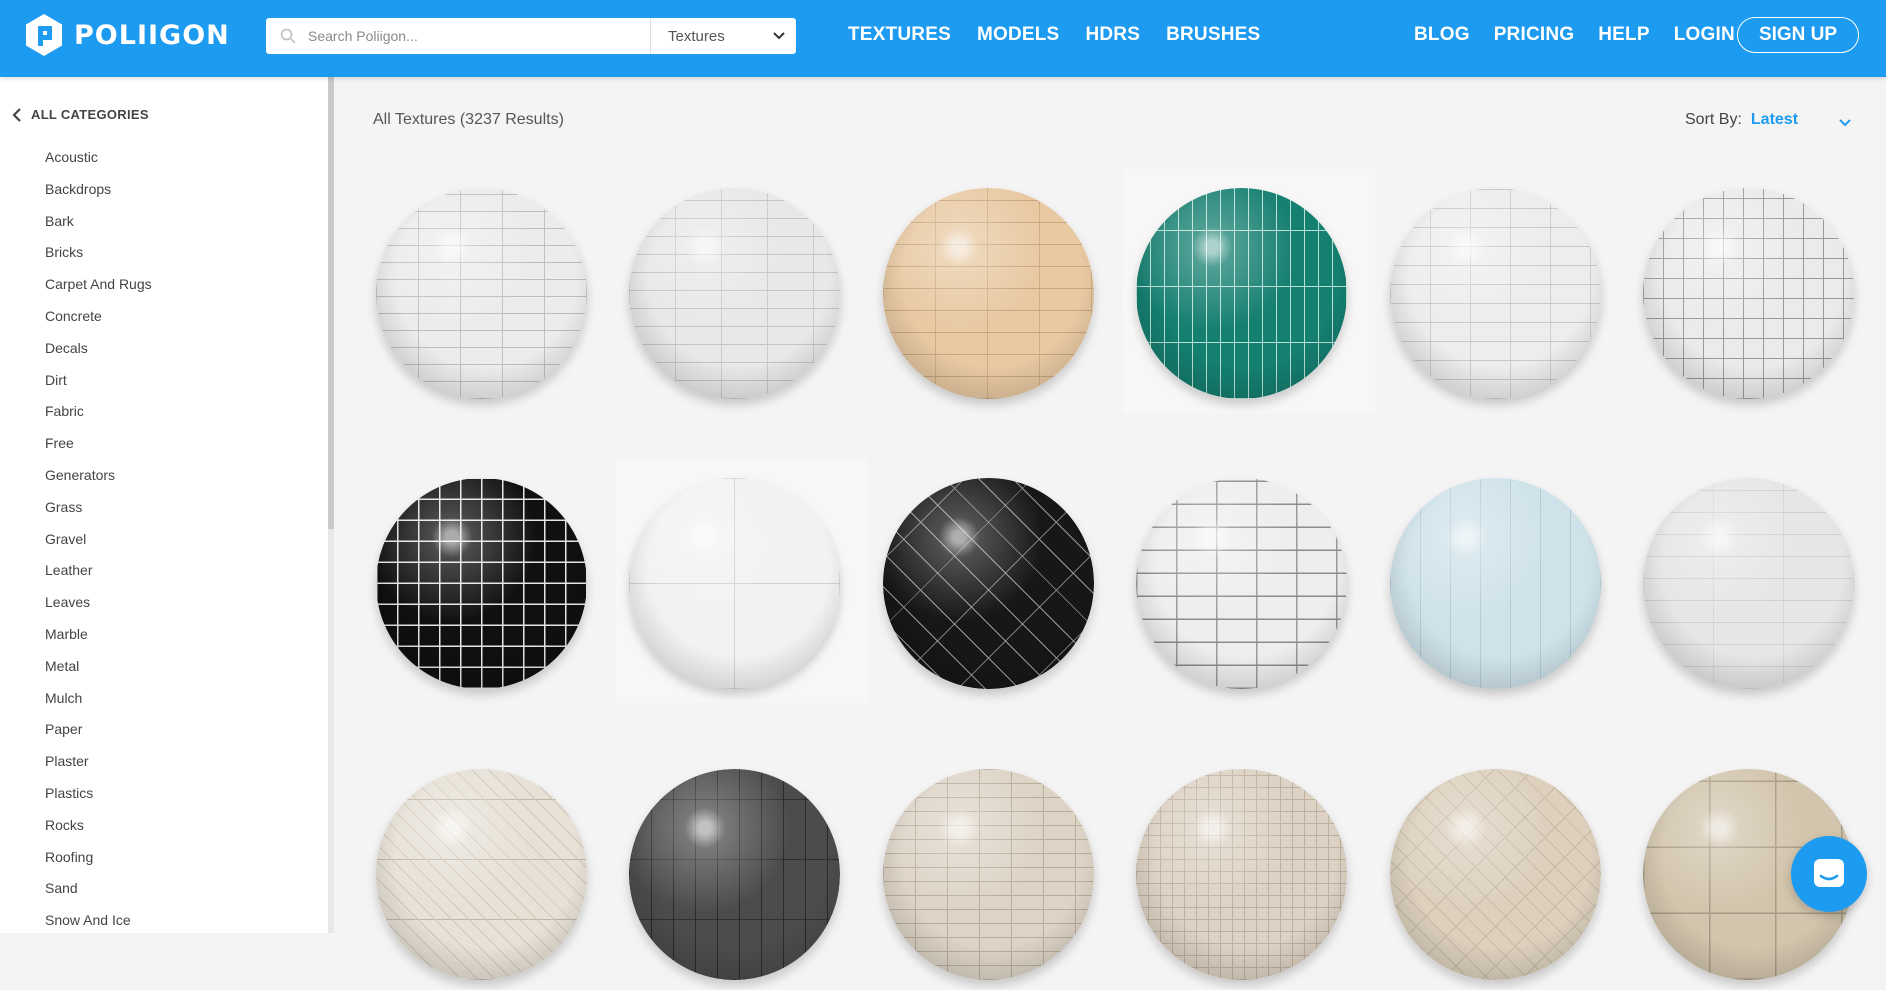 This screenshot has height=990, width=1886. Describe the element at coordinates (98, 416) in the screenshot. I see `sidebar-item-fabric: Fabric` at that location.